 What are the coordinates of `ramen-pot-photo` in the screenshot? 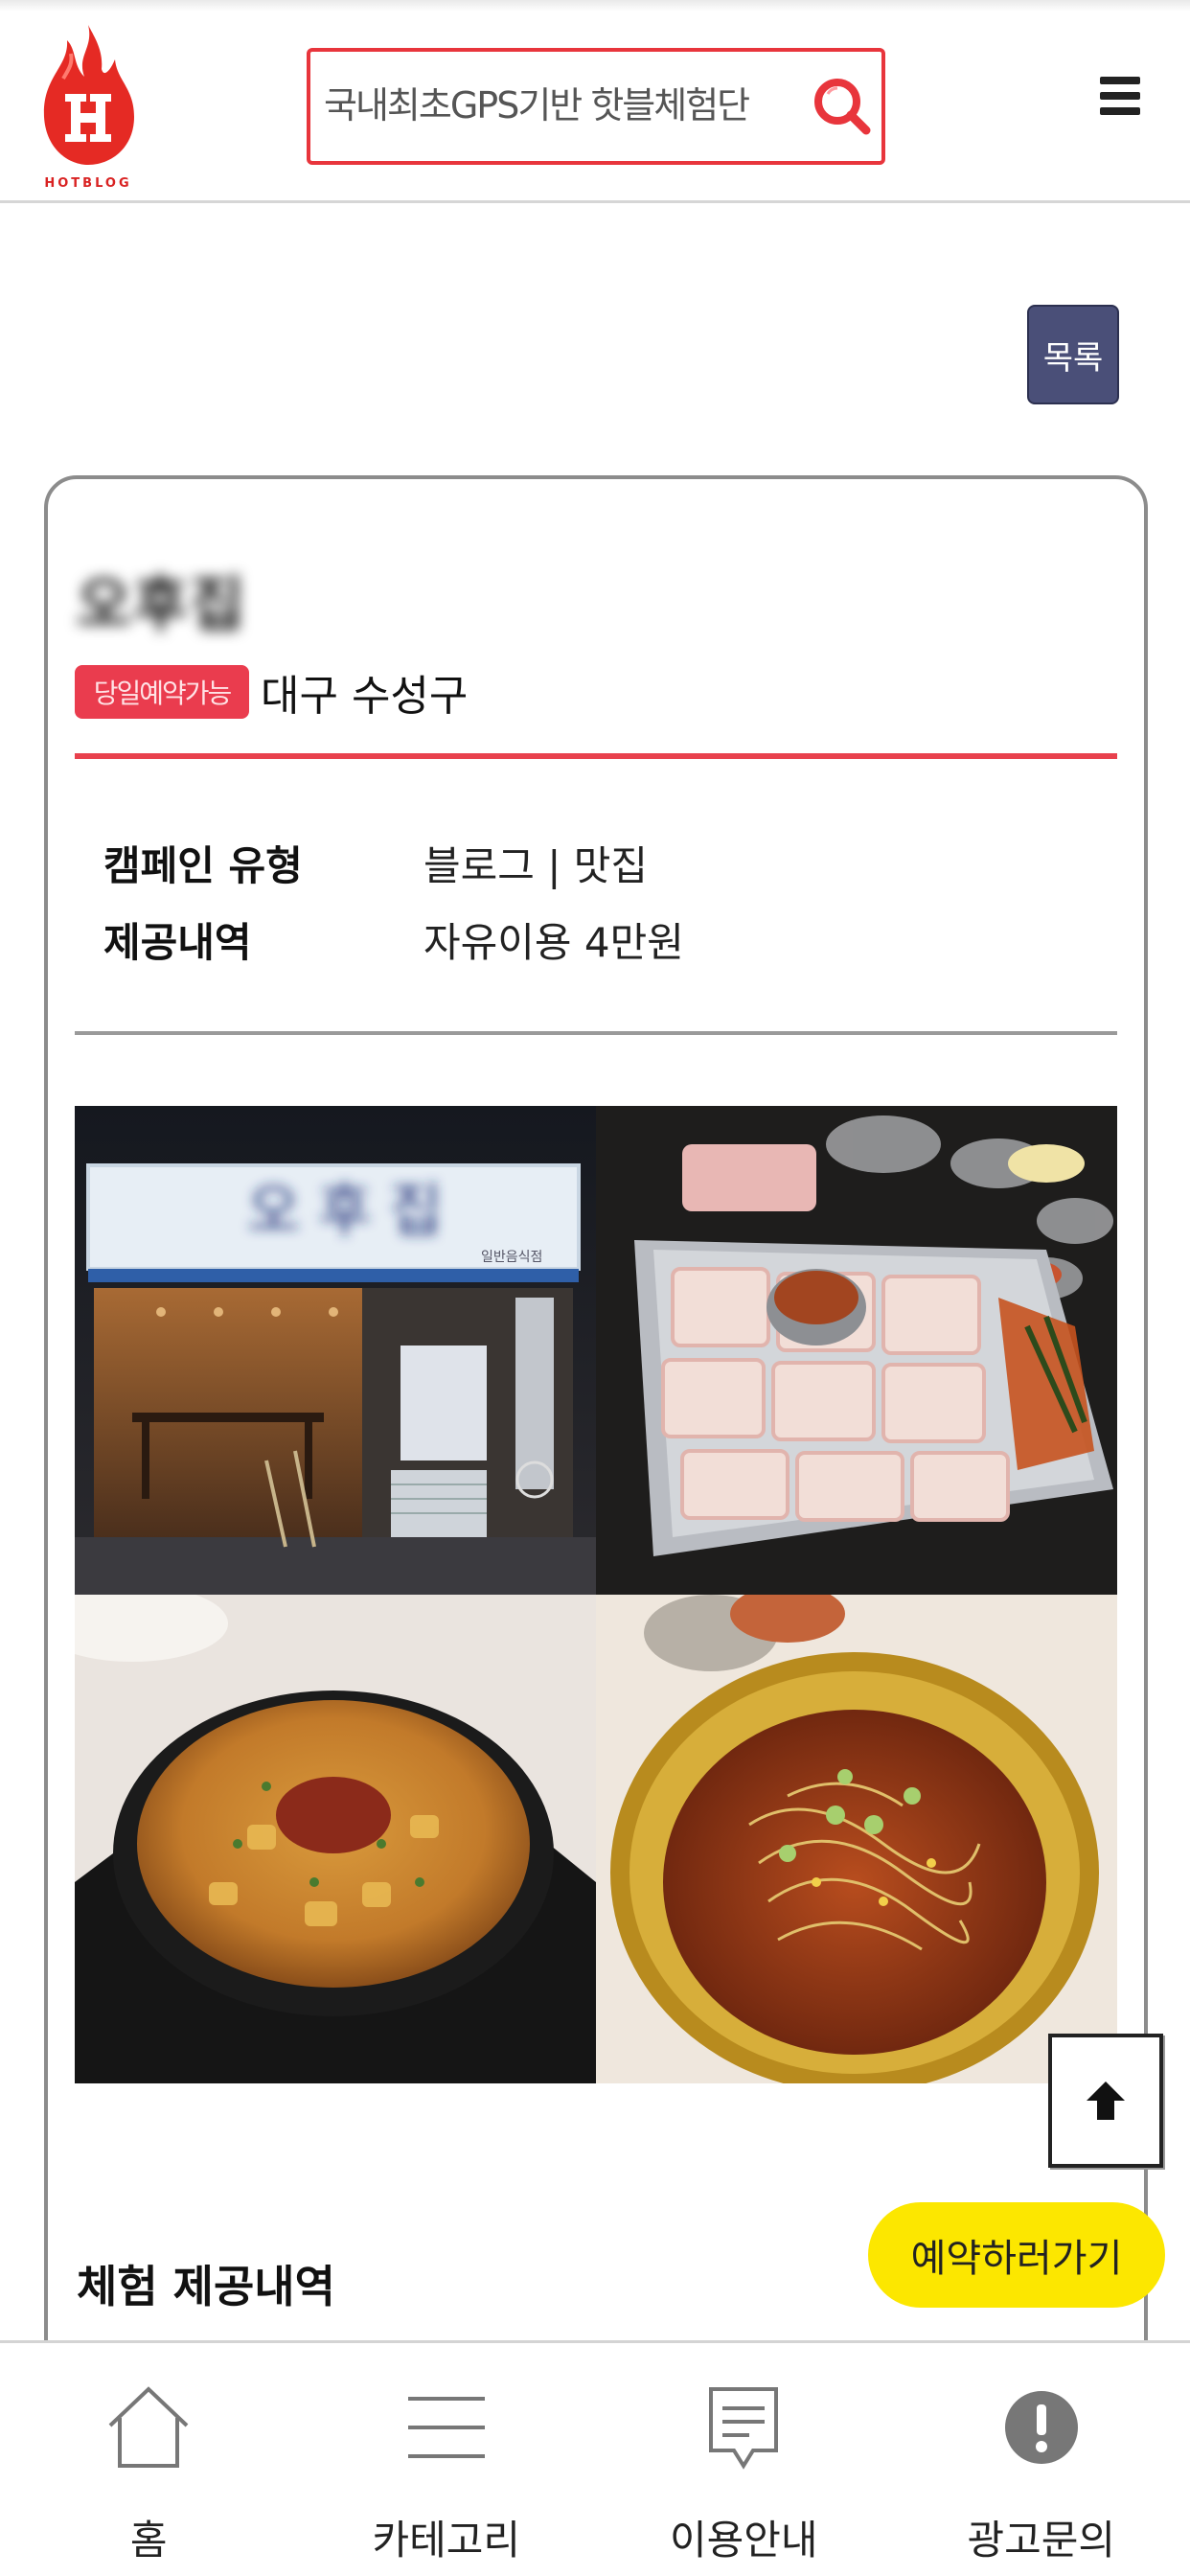 It's located at (857, 1839).